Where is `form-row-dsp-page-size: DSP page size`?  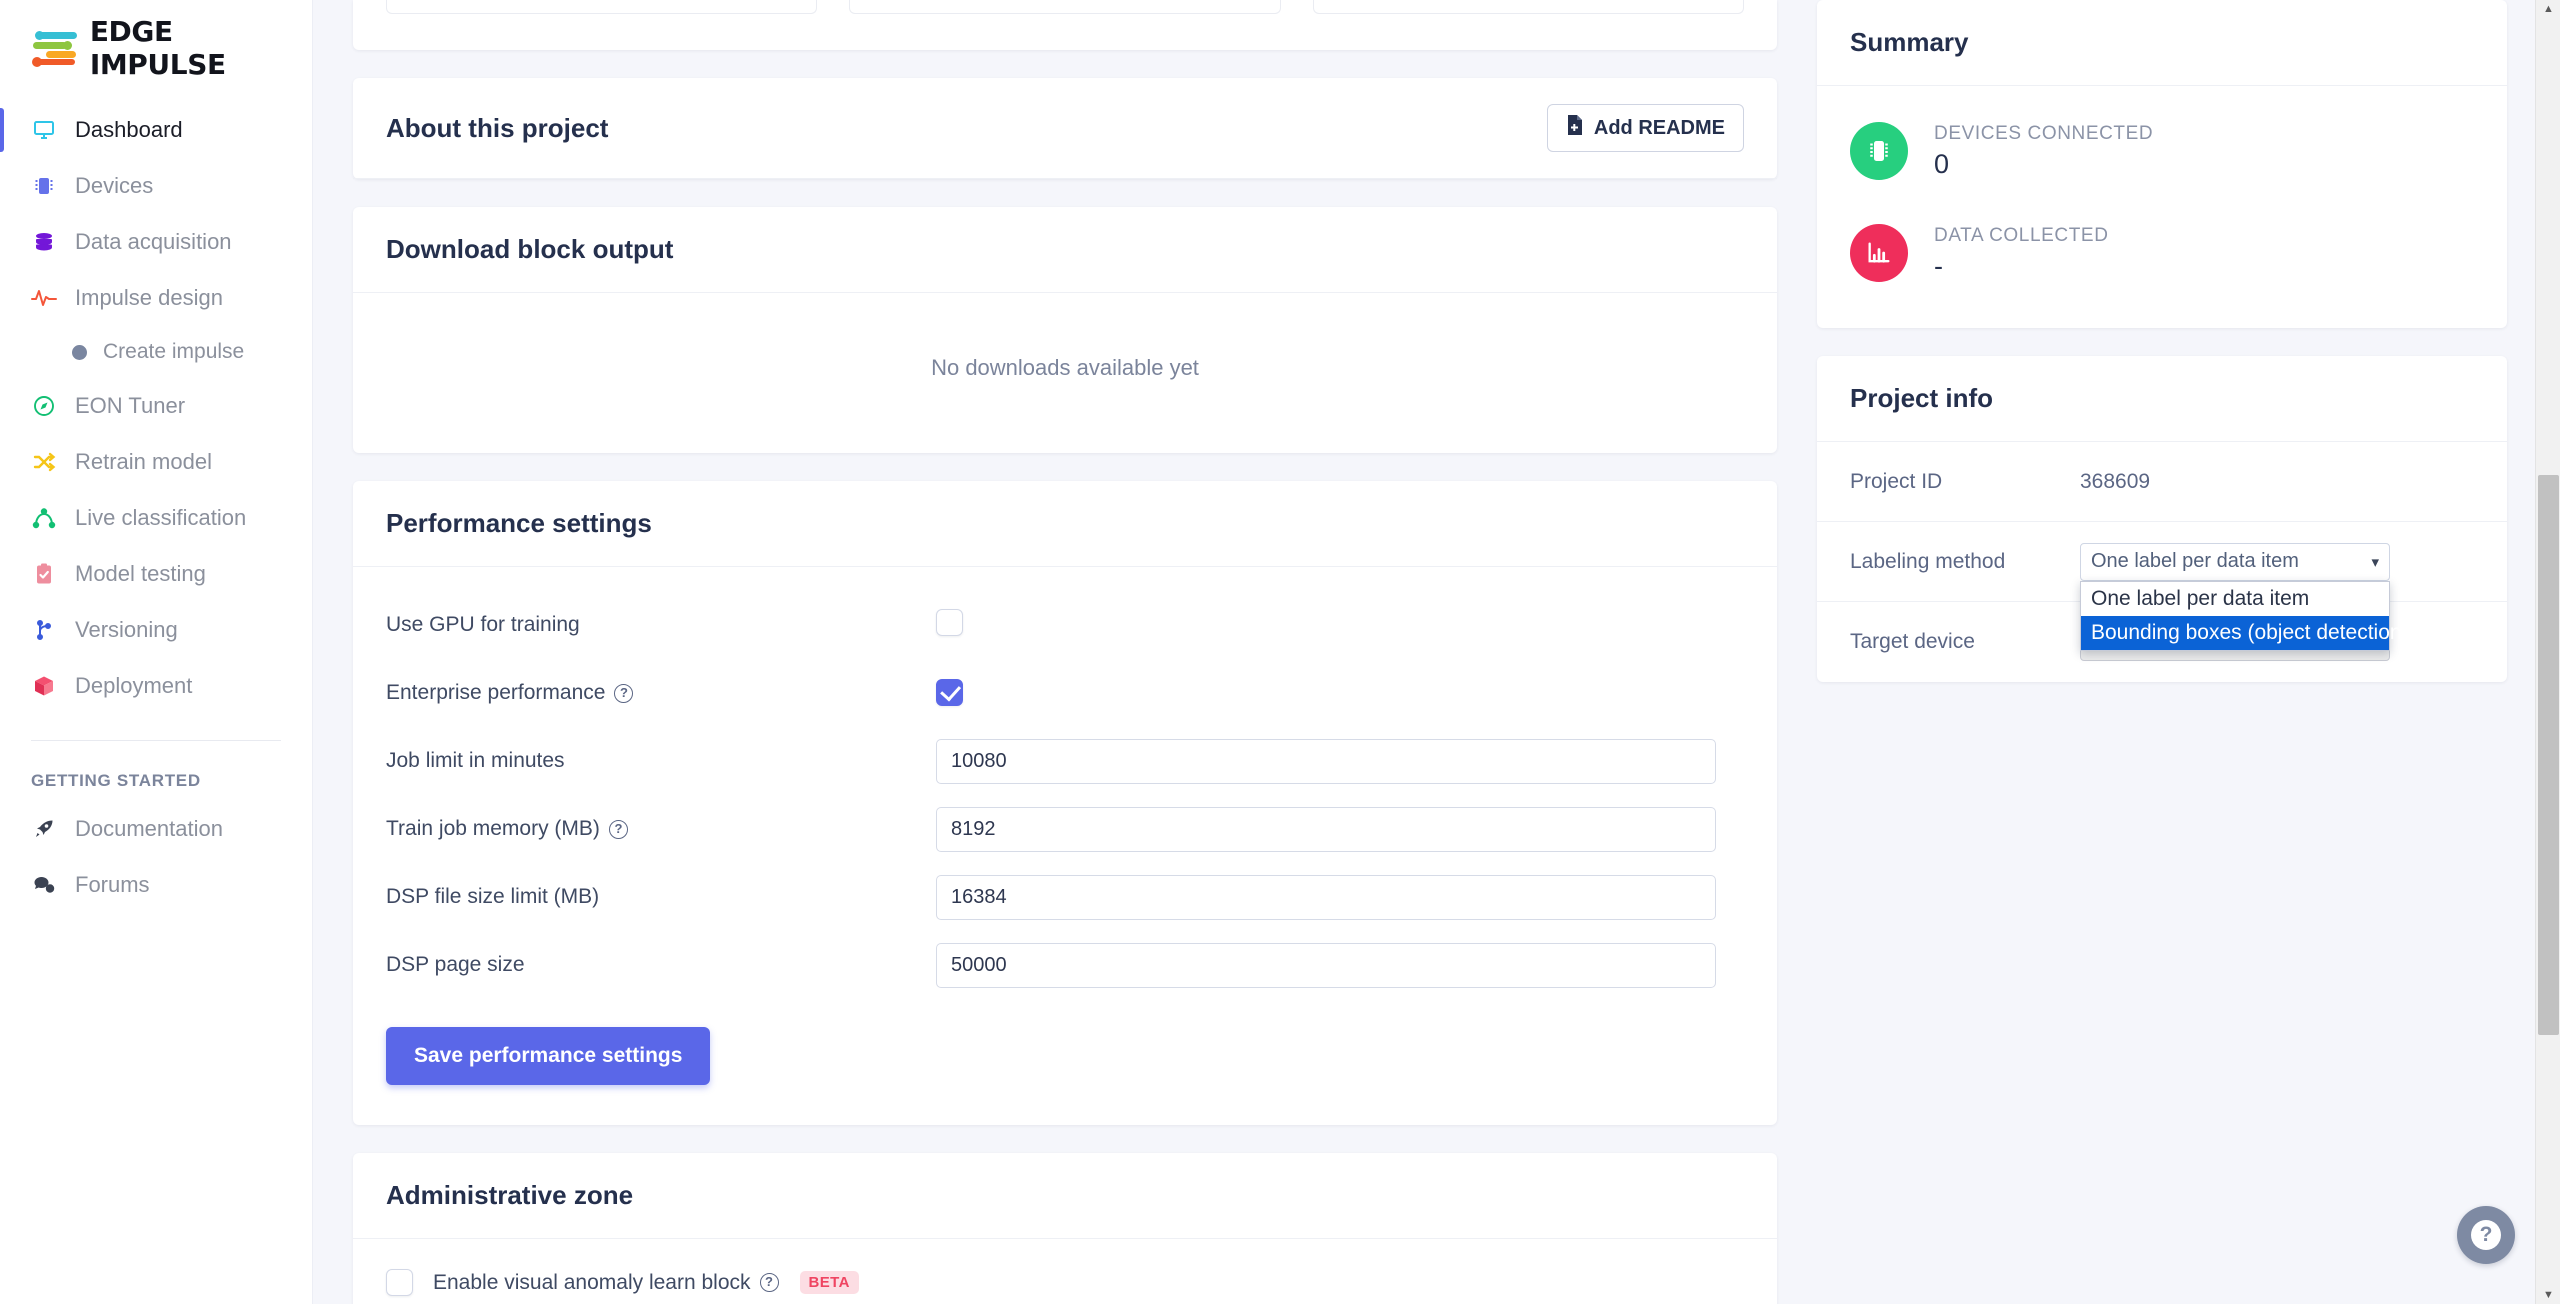 form-row-dsp-page-size: DSP page size is located at coordinates (1065, 965).